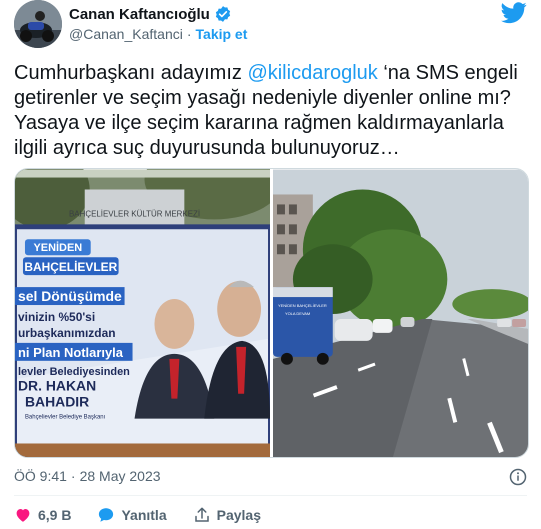 The width and height of the screenshot is (541, 529). Describe the element at coordinates (126, 34) in the screenshot. I see `author-handle: @Canan_Kaftanci` at that location.